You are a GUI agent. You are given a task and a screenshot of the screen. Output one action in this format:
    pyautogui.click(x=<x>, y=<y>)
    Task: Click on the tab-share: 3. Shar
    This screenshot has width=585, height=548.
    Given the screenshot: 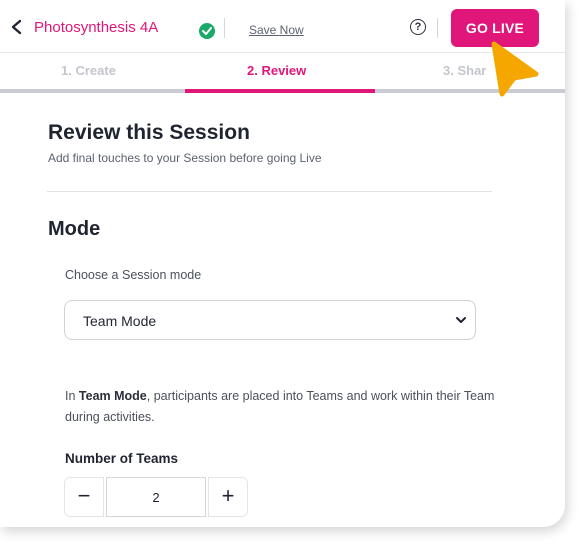 What is the action you would take?
    pyautogui.click(x=464, y=70)
    